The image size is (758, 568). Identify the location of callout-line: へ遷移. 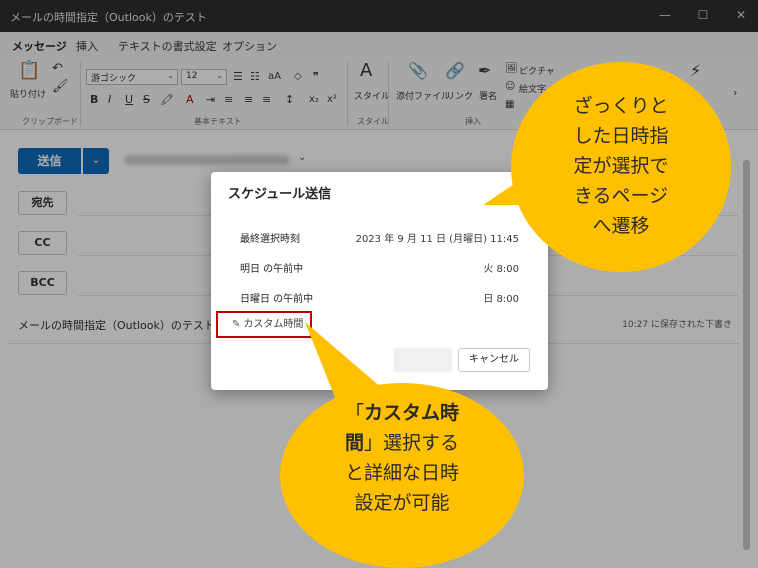
(621, 226).